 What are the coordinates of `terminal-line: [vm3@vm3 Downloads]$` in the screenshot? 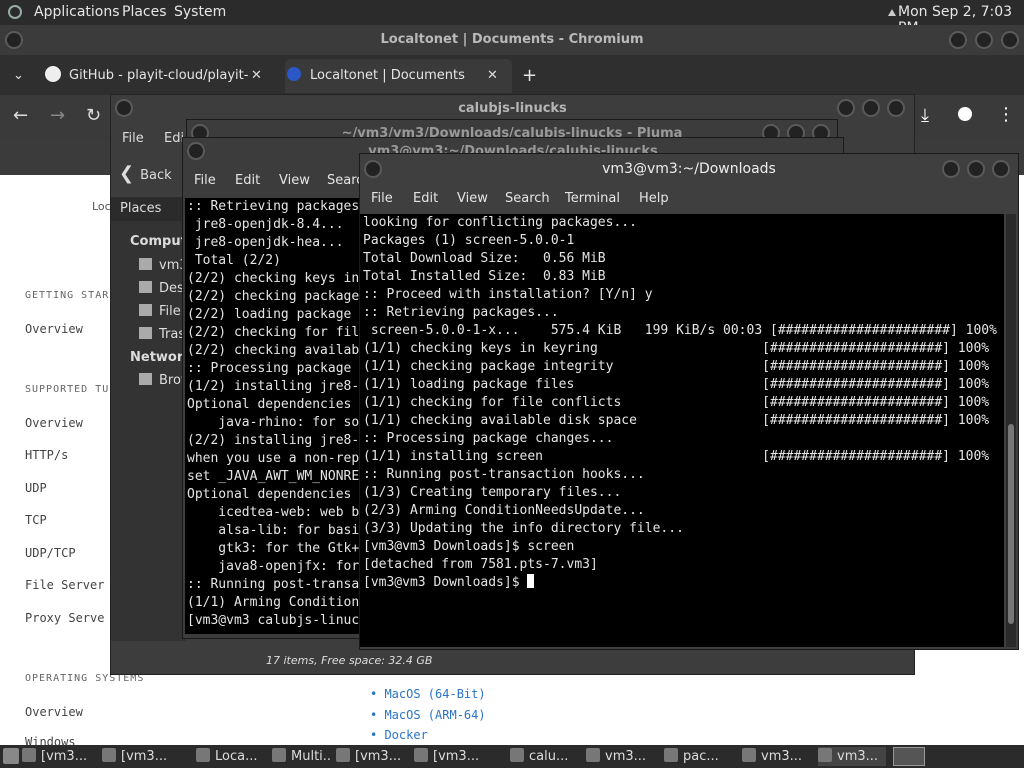 It's located at (683, 583).